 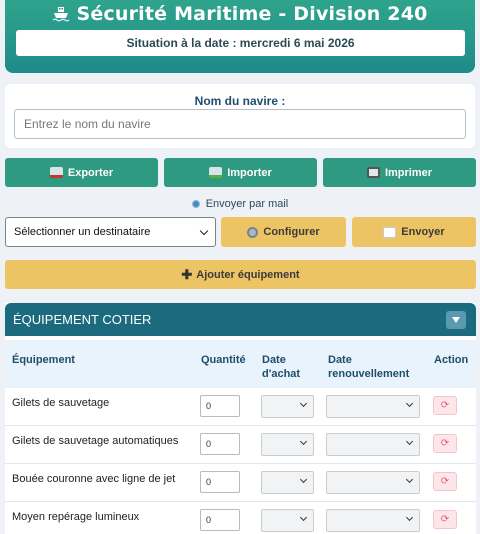 I want to click on col-purchase-date-line1: Date, so click(x=274, y=360).